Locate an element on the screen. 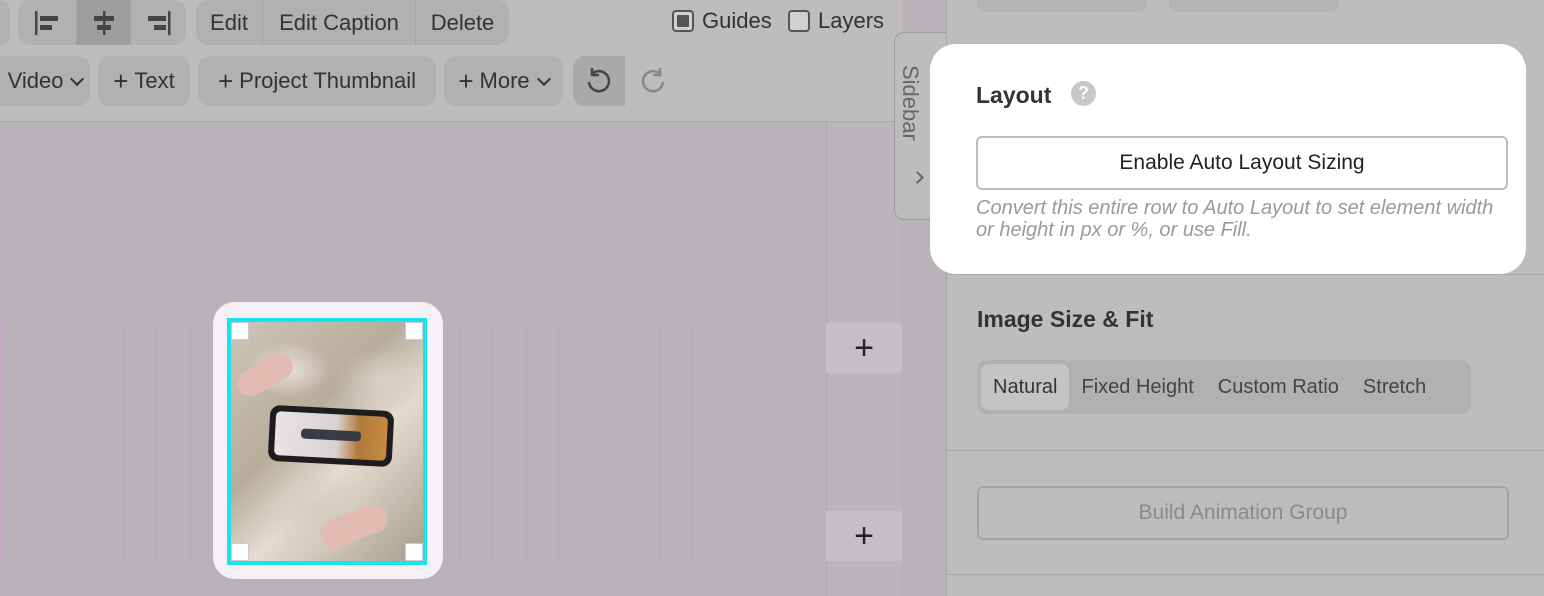 This screenshot has width=1544, height=596. undo-icon is located at coordinates (599, 80).